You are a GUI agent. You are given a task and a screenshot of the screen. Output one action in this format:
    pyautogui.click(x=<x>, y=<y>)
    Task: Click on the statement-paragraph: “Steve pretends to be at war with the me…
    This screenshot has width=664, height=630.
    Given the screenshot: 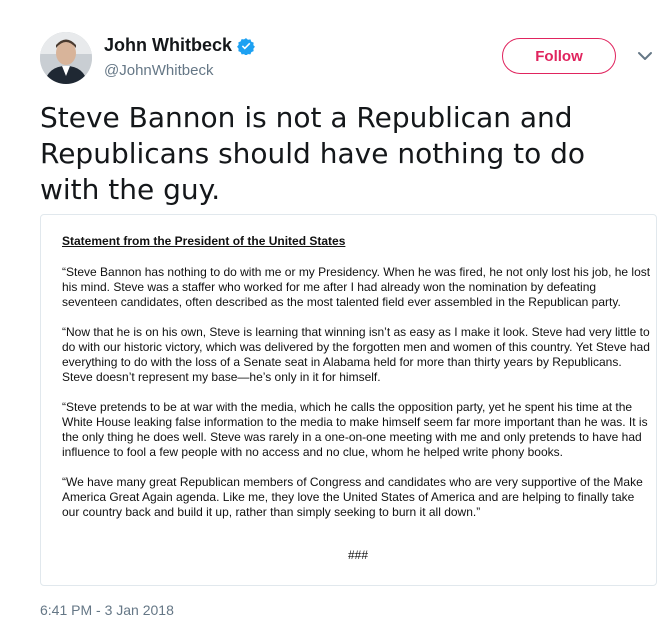 What is the action you would take?
    pyautogui.click(x=355, y=429)
    